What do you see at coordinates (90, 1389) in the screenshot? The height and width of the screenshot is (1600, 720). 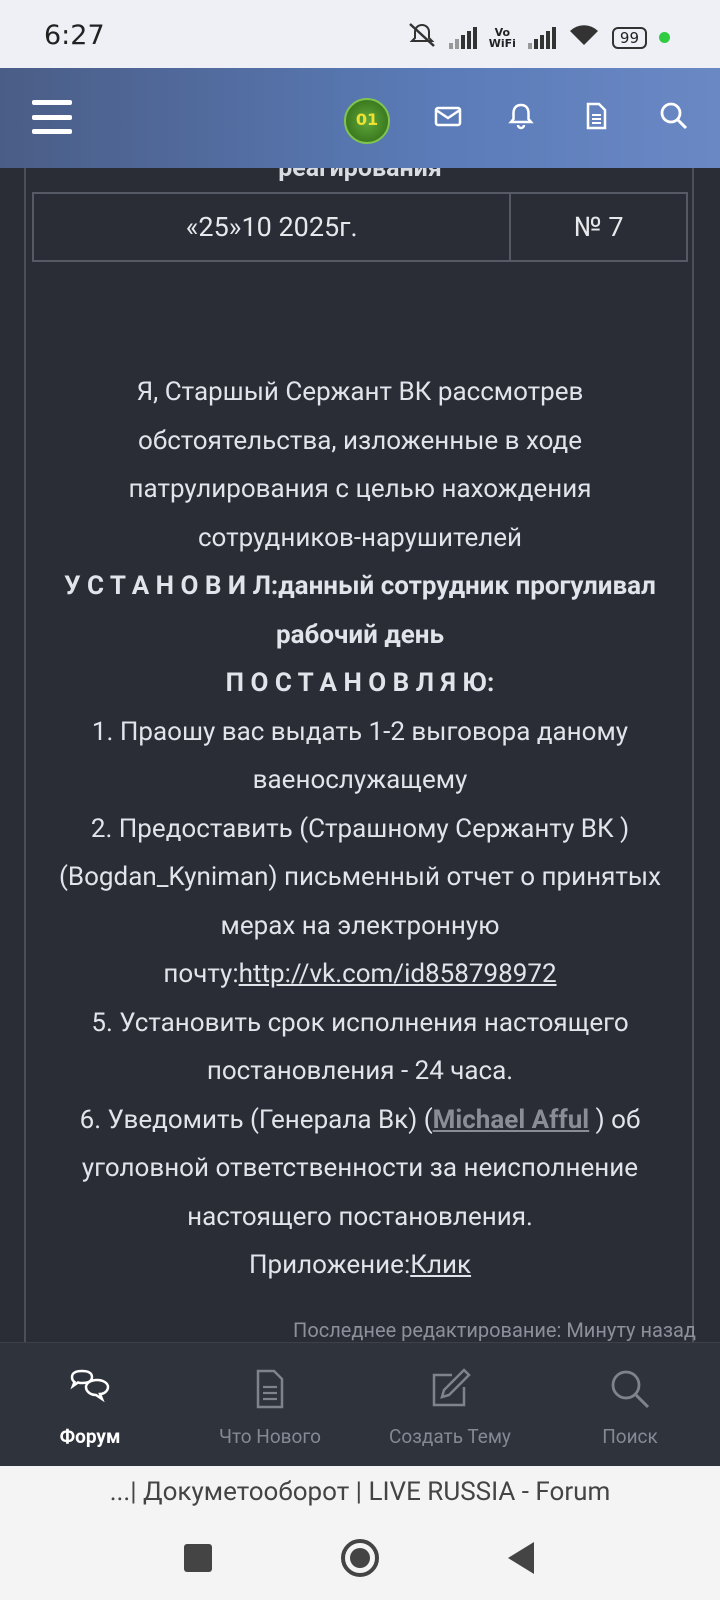 I see `forum-icon` at bounding box center [90, 1389].